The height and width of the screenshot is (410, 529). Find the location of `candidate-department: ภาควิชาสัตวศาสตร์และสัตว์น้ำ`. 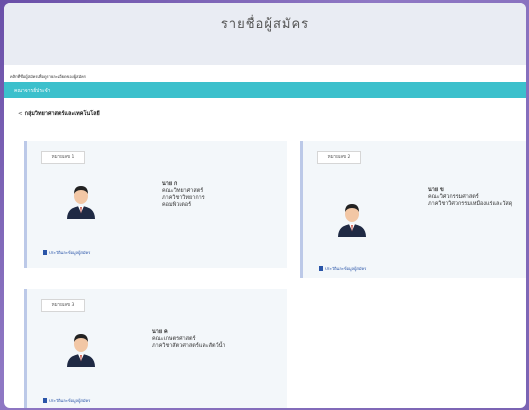

candidate-department: ภาควิชาสัตวศาสตร์และสัตว์น้ำ is located at coordinates (189, 346).